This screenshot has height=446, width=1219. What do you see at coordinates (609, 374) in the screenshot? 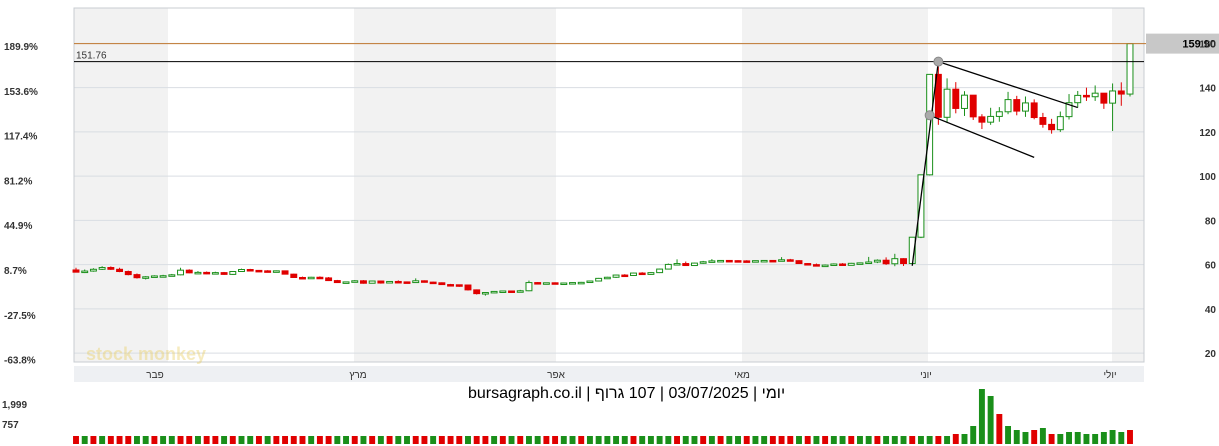
I see `month-axis-strip` at bounding box center [609, 374].